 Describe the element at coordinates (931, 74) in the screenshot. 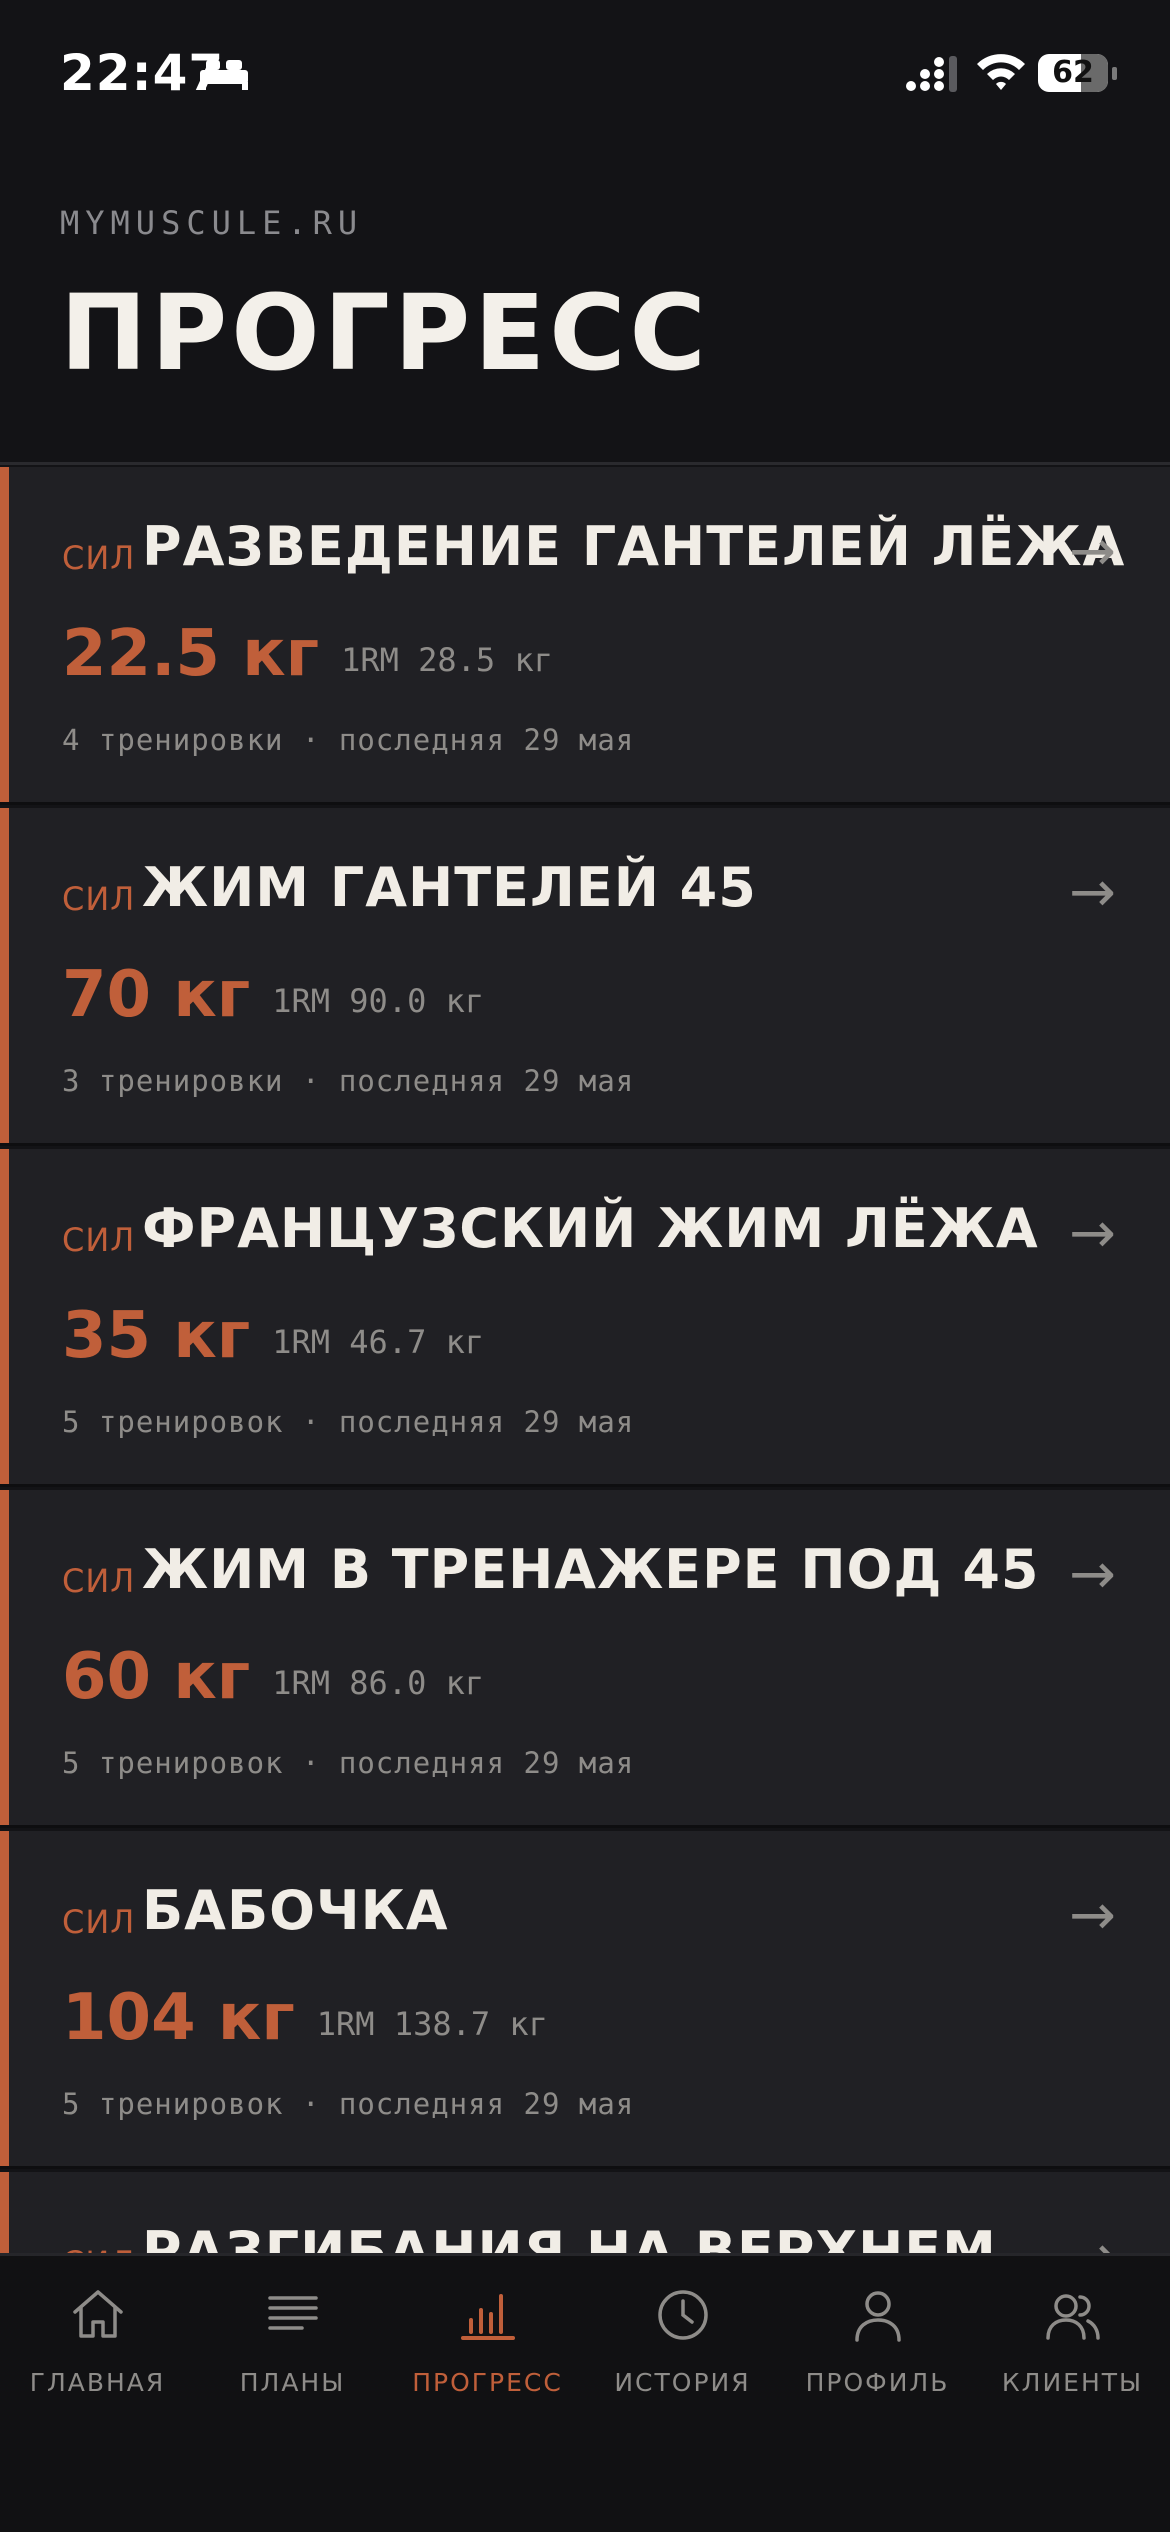

I see `cellular-signal-icon` at that location.